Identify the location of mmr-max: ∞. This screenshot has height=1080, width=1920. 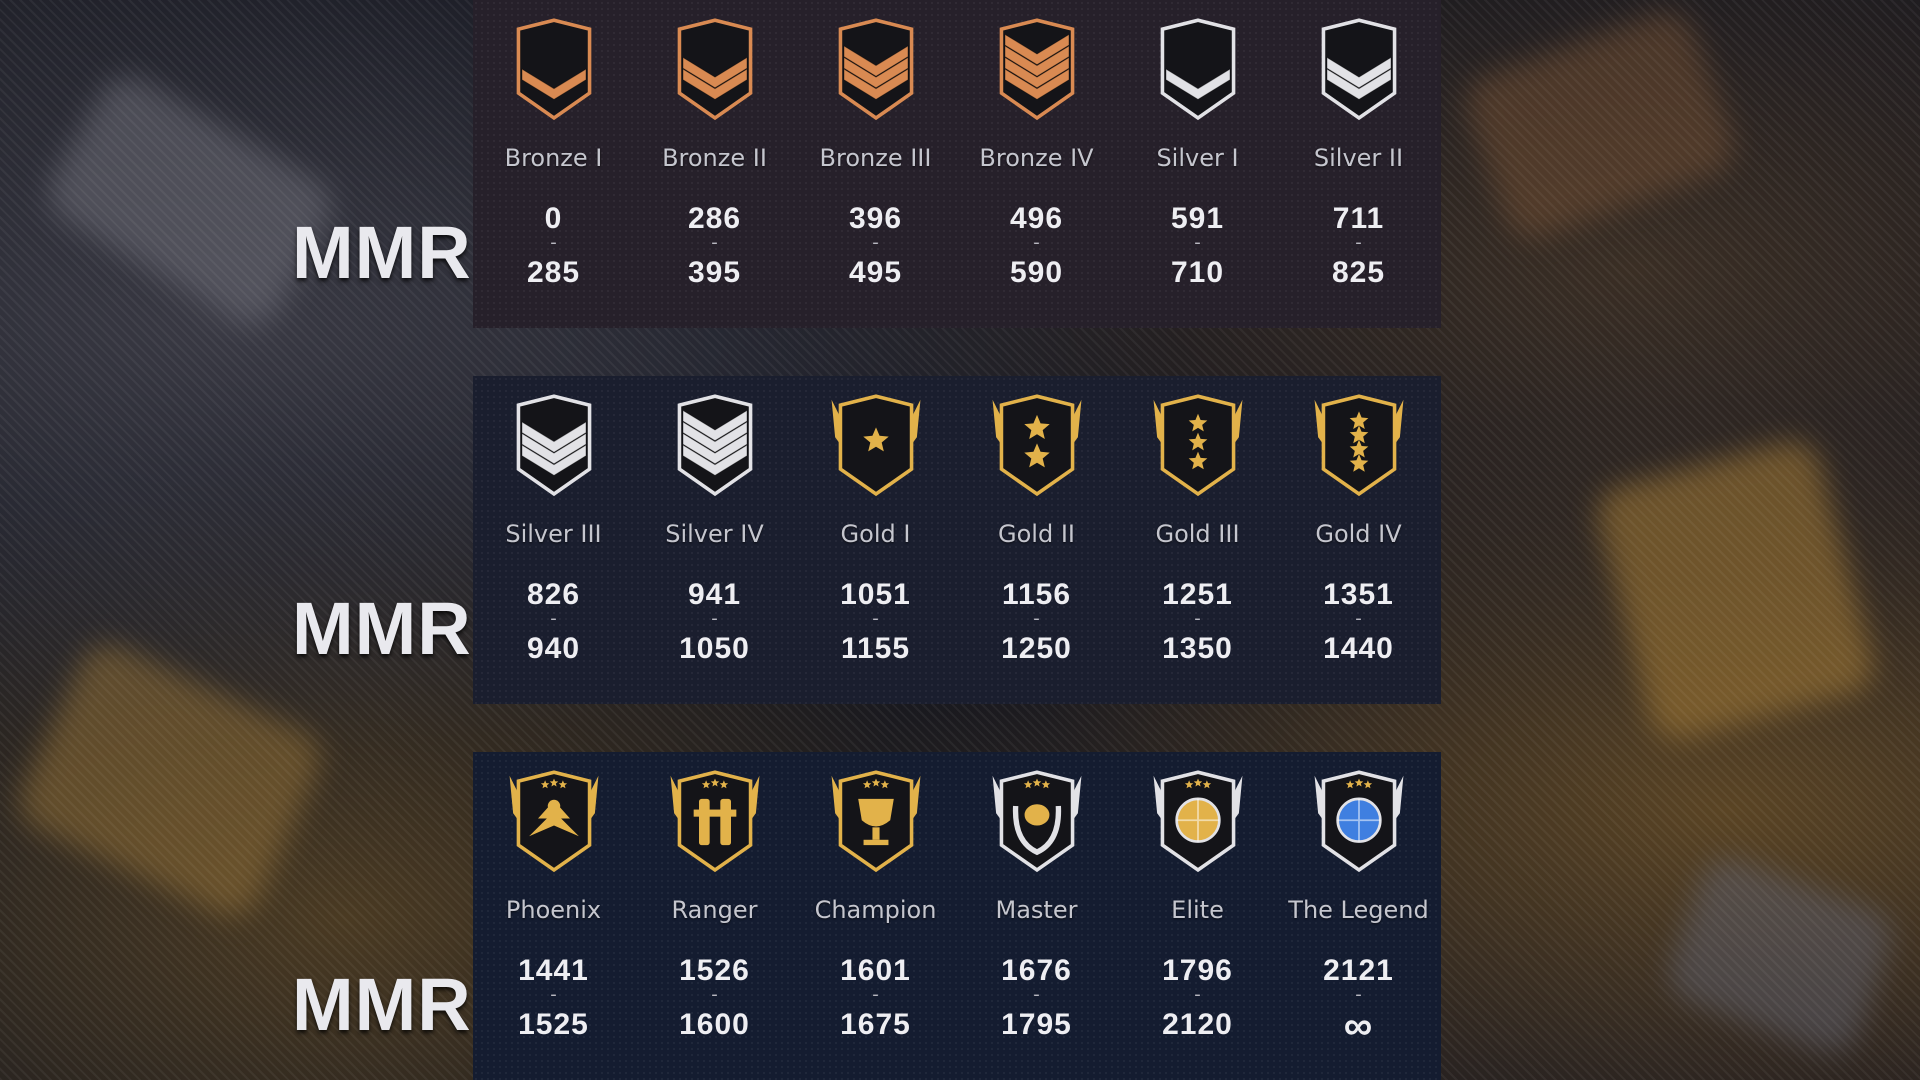
(1358, 1026).